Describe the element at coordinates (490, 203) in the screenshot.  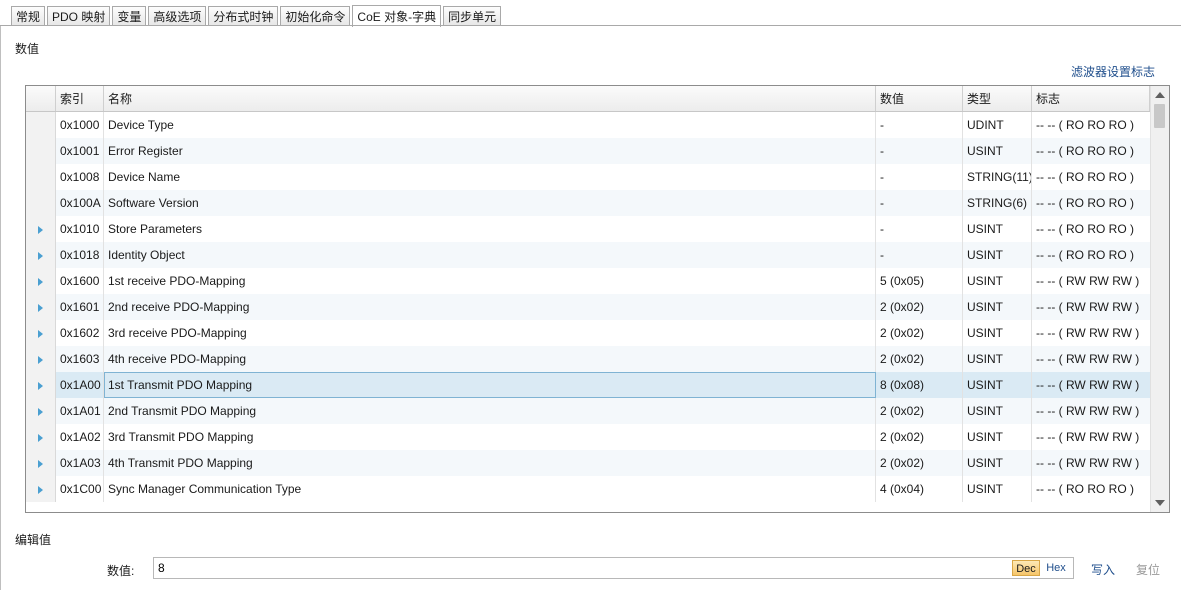
I see `cell-name: Software Version` at that location.